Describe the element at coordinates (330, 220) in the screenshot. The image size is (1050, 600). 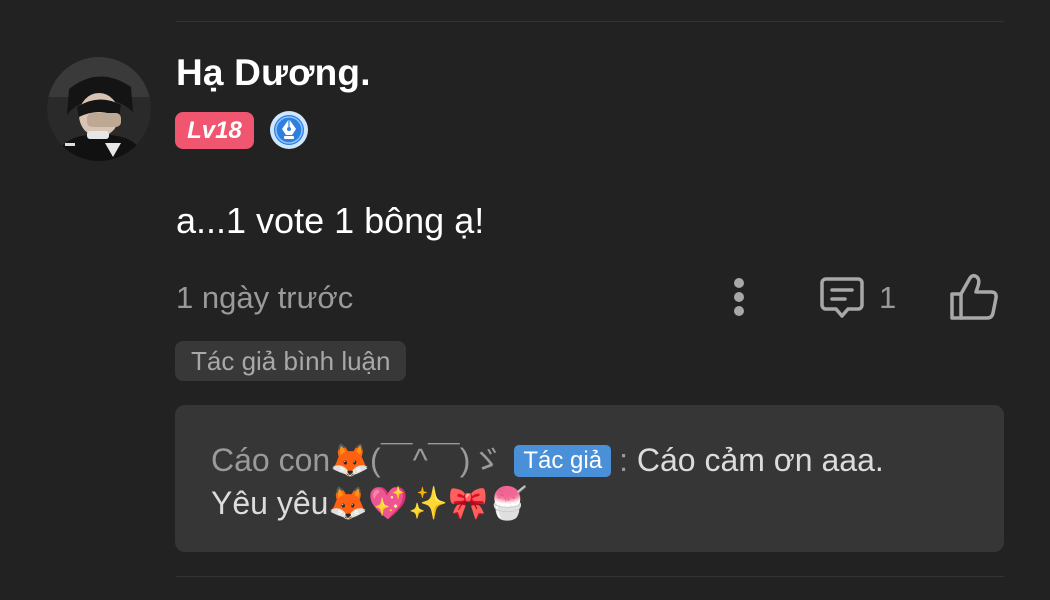
I see `comment-text: a...1 vote 1 bông ạ!` at that location.